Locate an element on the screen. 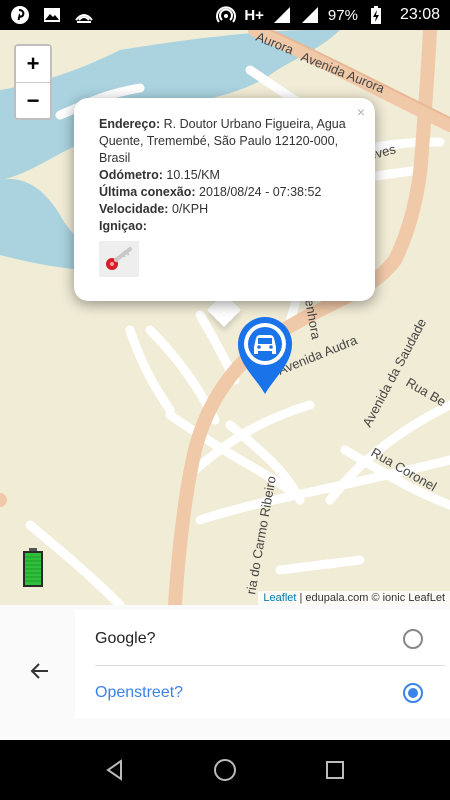  zoom-in-button: + is located at coordinates (33, 64).